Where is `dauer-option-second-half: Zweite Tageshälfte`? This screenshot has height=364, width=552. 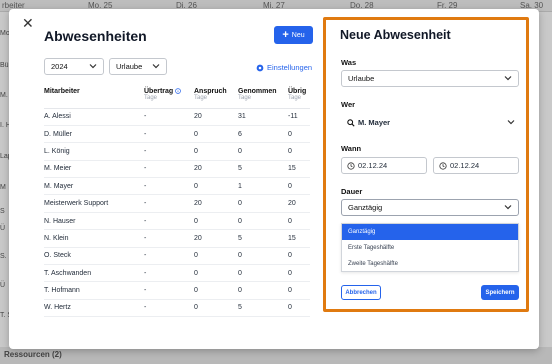 dauer-option-second-half: Zweite Tageshälfte is located at coordinates (430, 264).